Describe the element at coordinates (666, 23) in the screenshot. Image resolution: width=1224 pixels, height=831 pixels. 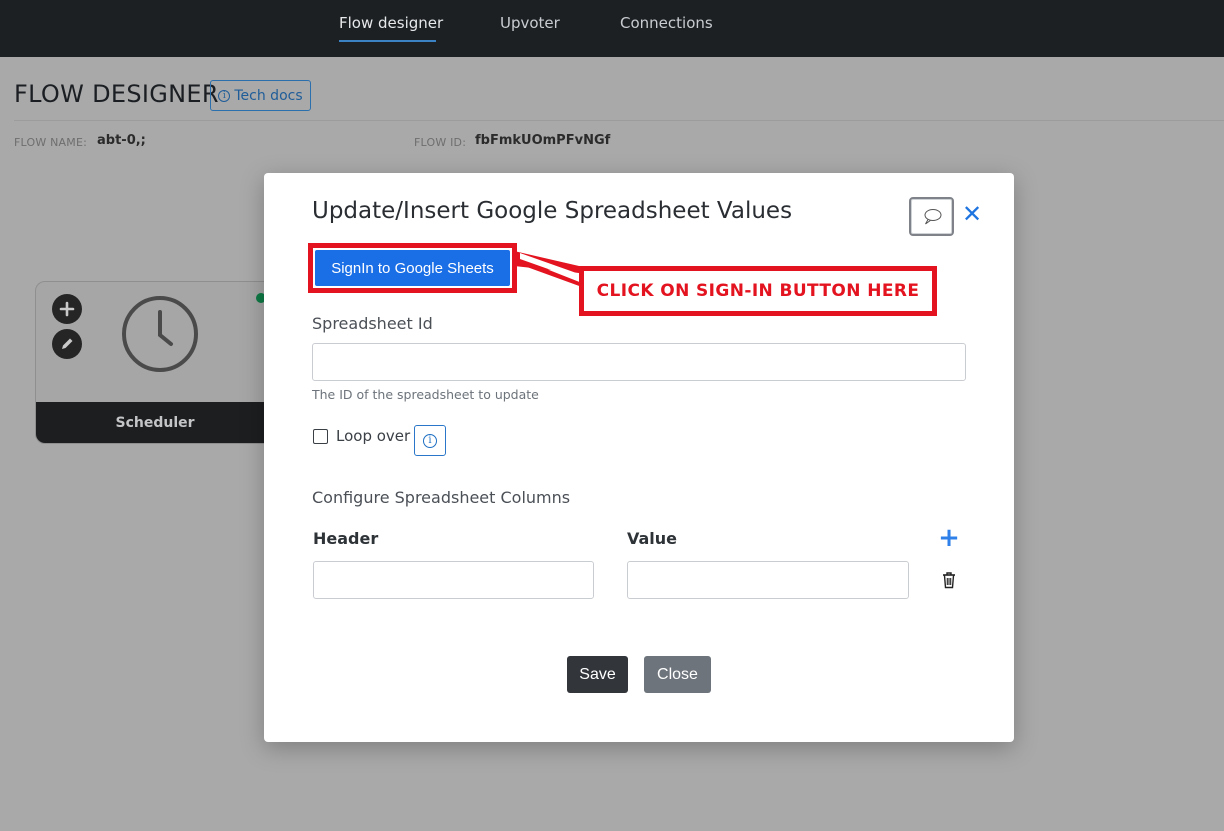
I see `tab-connections: Connections` at that location.